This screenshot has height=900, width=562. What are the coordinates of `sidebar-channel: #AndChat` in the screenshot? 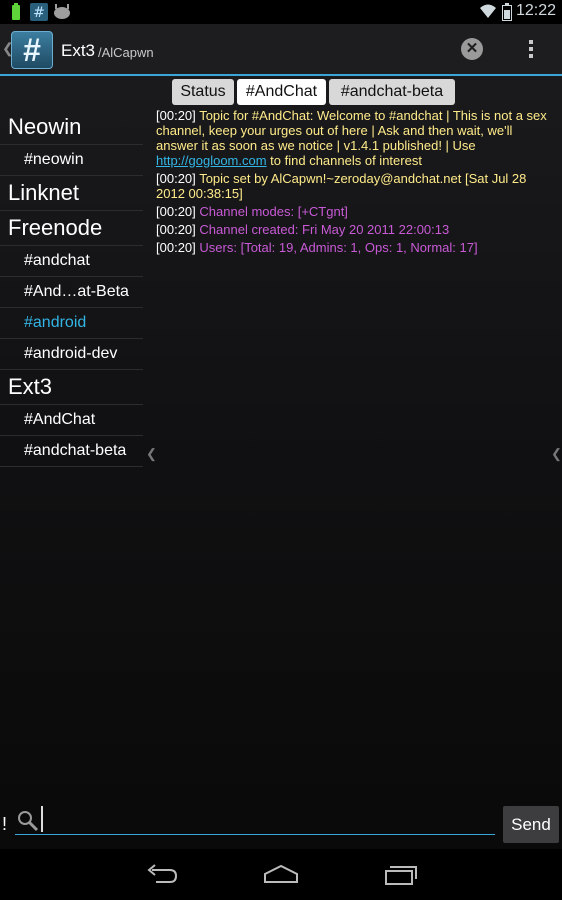 It's located at (71, 420).